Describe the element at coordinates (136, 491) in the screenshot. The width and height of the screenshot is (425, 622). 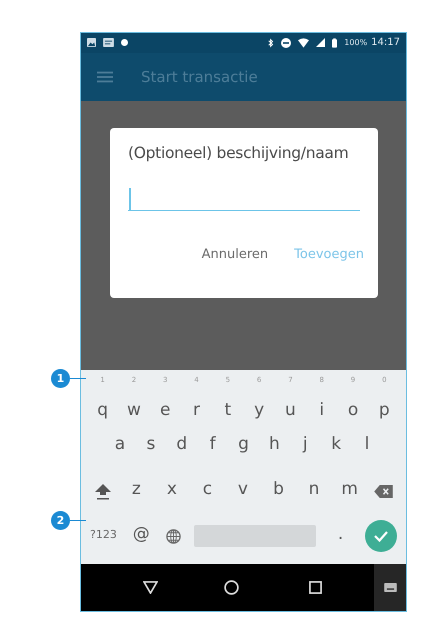
I see `keyboard-key: z` at that location.